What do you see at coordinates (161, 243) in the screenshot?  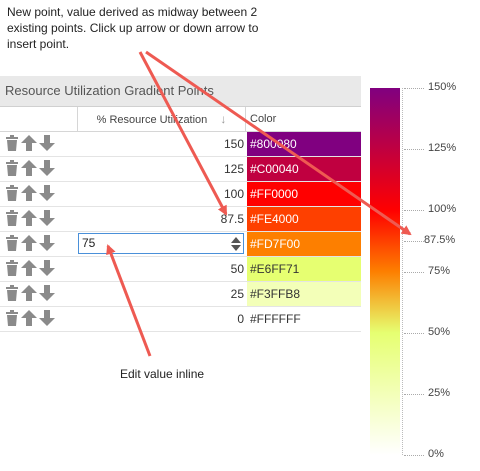 I see `value-input: 75` at bounding box center [161, 243].